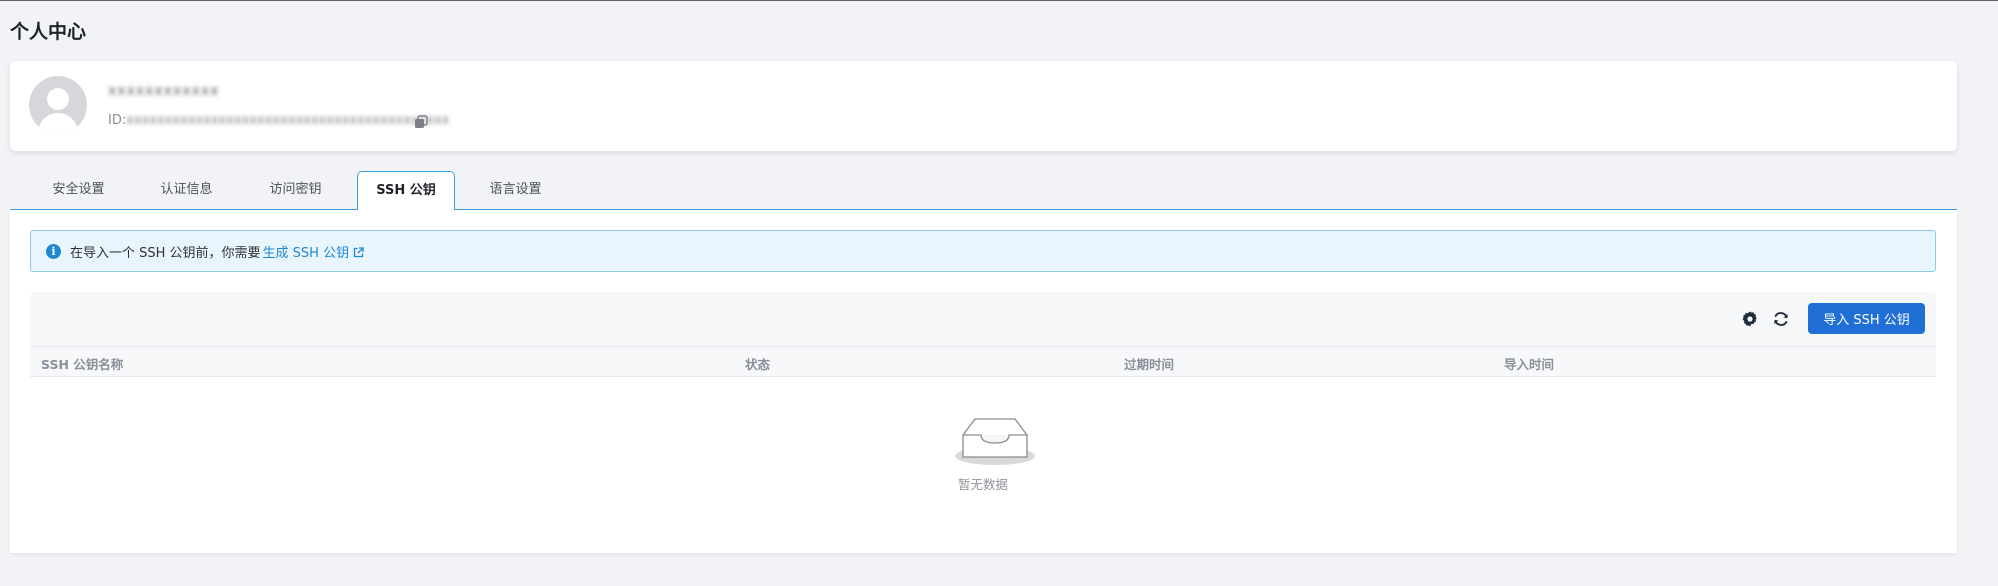 The image size is (1998, 586). Describe the element at coordinates (515, 190) in the screenshot. I see `tab-language-settings: 语言设置` at that location.